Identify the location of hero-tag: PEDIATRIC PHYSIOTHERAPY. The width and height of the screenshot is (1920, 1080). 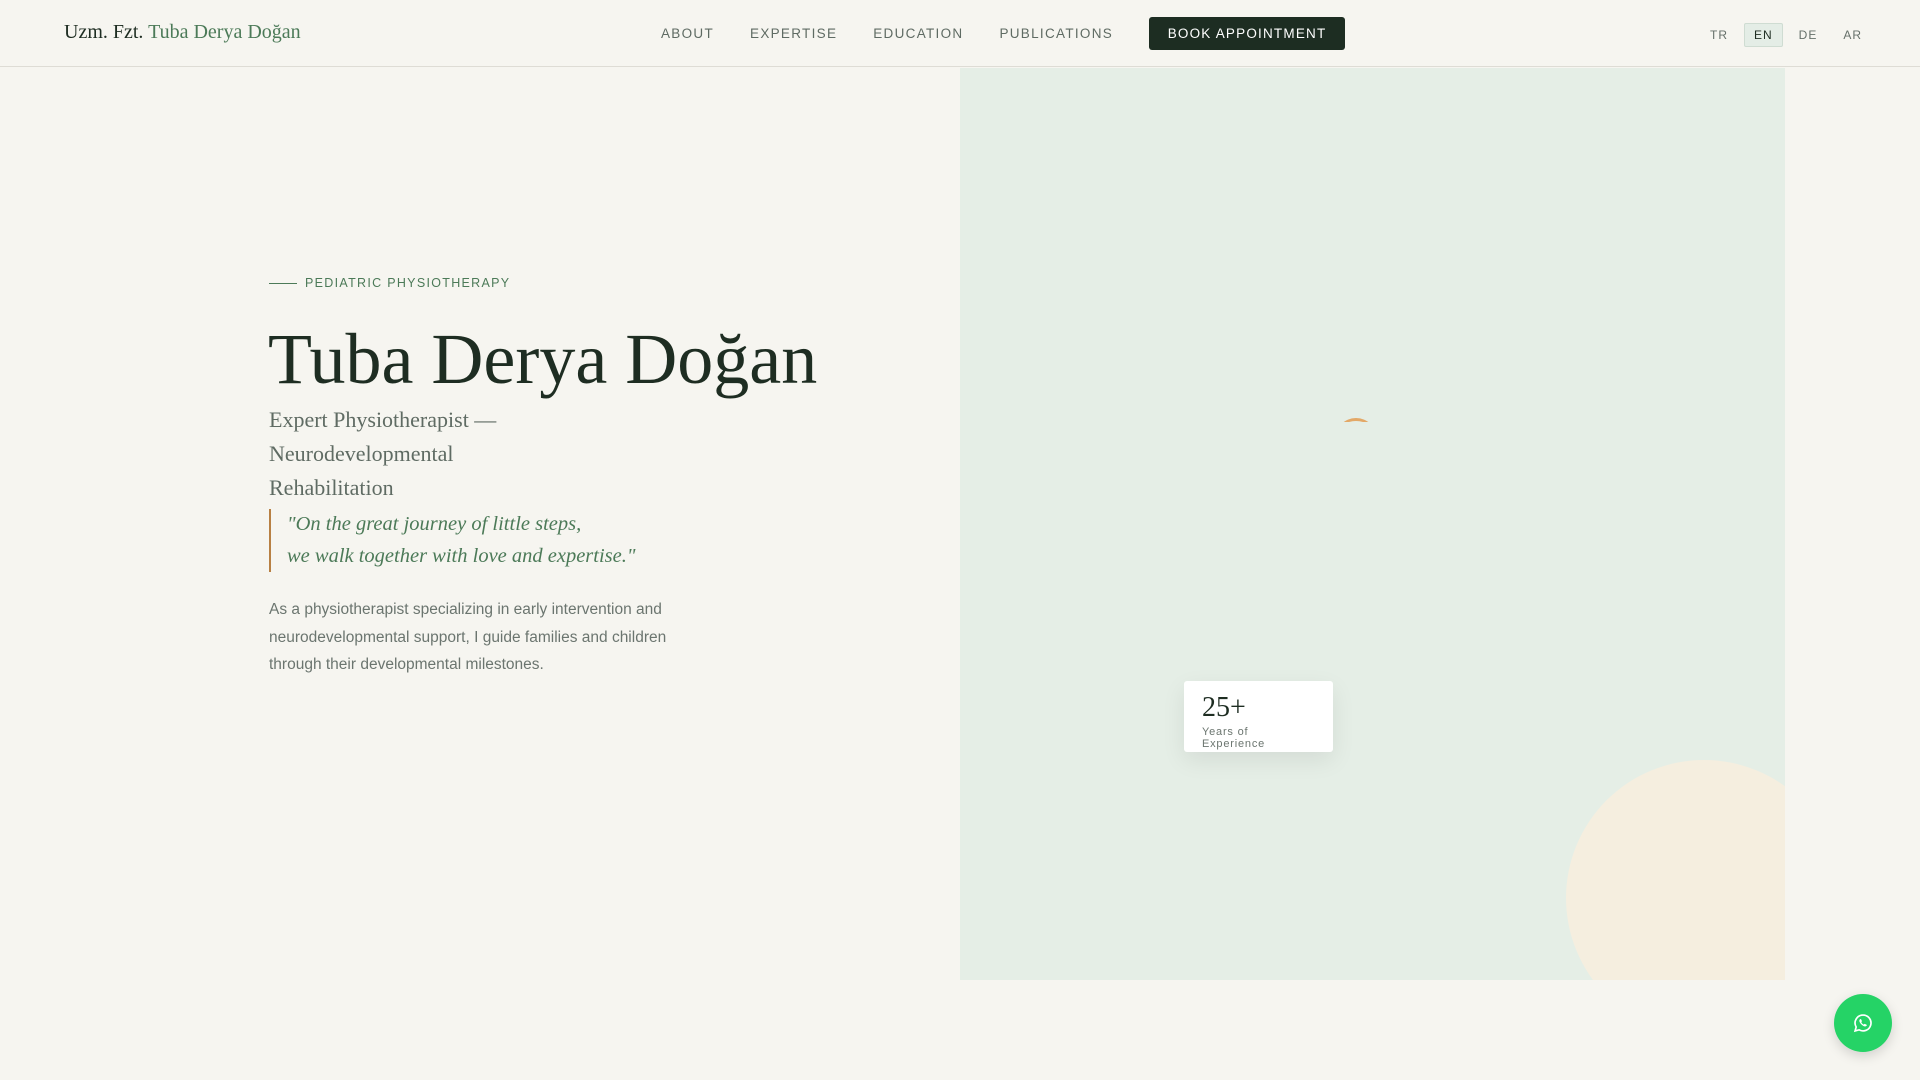
(389, 283).